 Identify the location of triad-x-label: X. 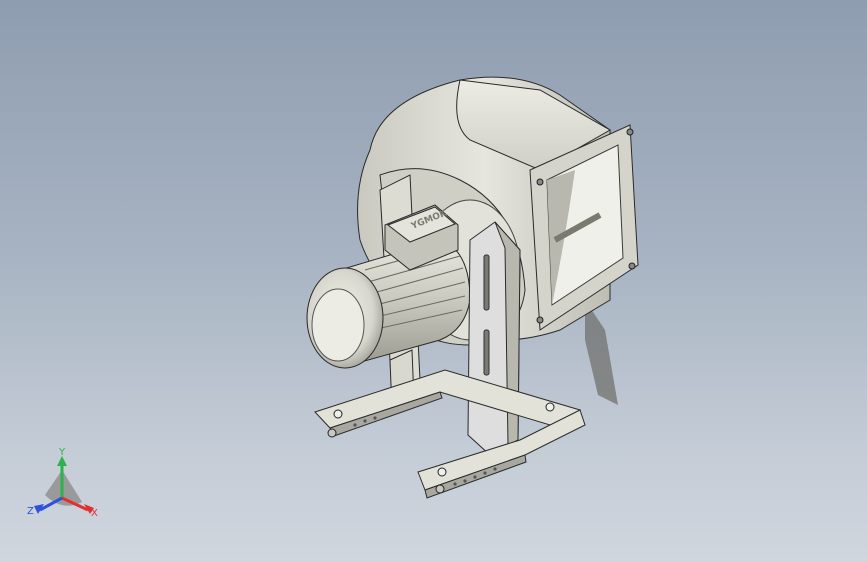
(94, 513).